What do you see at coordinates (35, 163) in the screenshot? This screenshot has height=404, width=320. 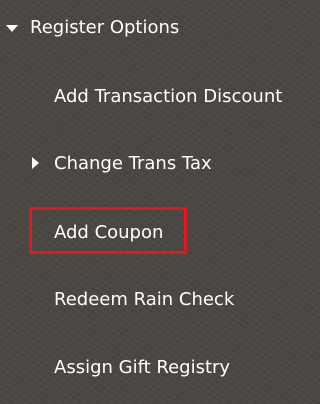 I see `caret-right-icon` at bounding box center [35, 163].